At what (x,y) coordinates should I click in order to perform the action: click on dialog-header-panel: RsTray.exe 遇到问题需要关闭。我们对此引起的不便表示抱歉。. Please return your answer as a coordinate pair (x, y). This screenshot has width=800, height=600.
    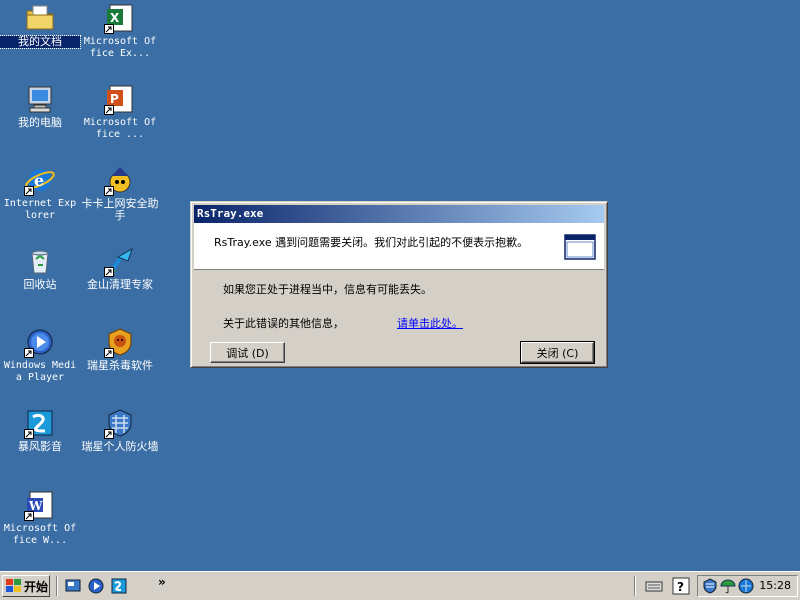
    Looking at the image, I should click on (399, 246).